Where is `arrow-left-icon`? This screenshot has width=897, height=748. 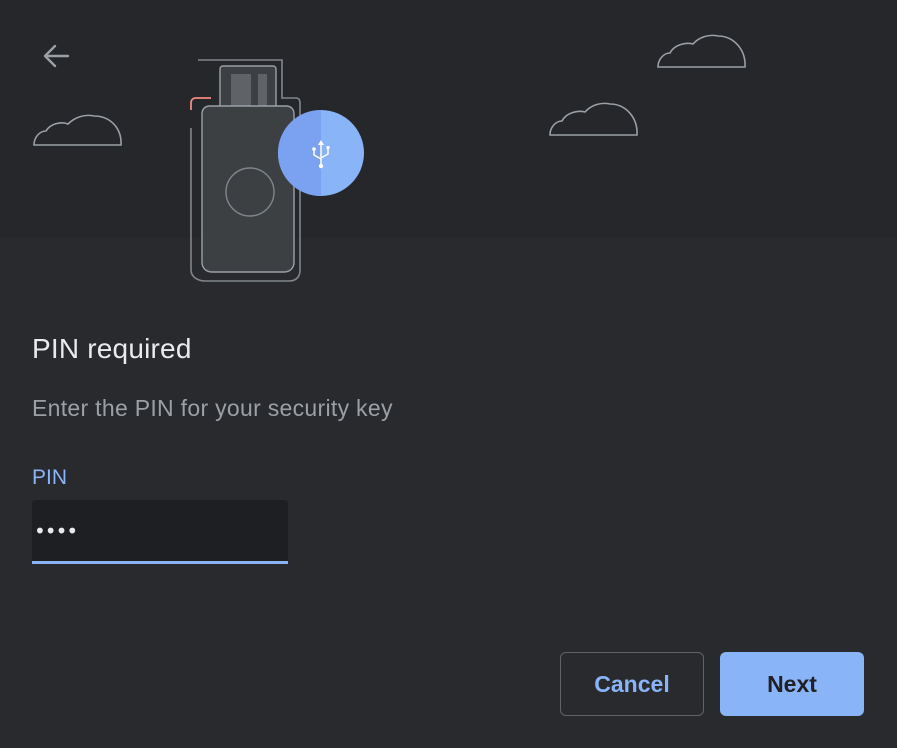 arrow-left-icon is located at coordinates (56, 56).